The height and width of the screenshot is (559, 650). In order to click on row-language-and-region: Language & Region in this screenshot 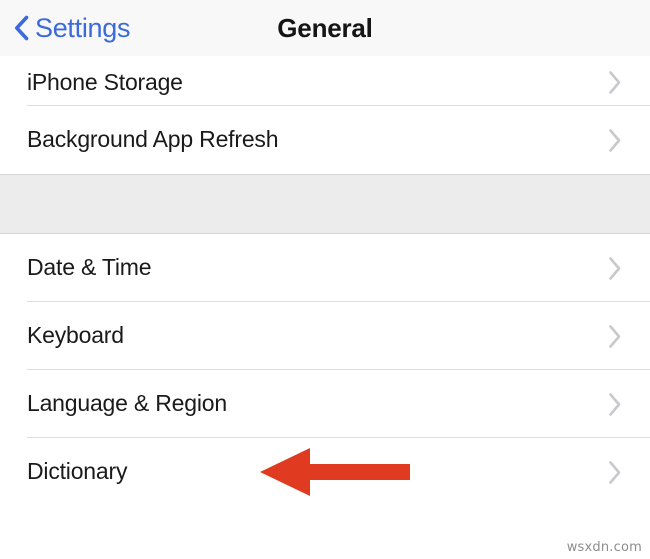, I will do `click(325, 404)`.